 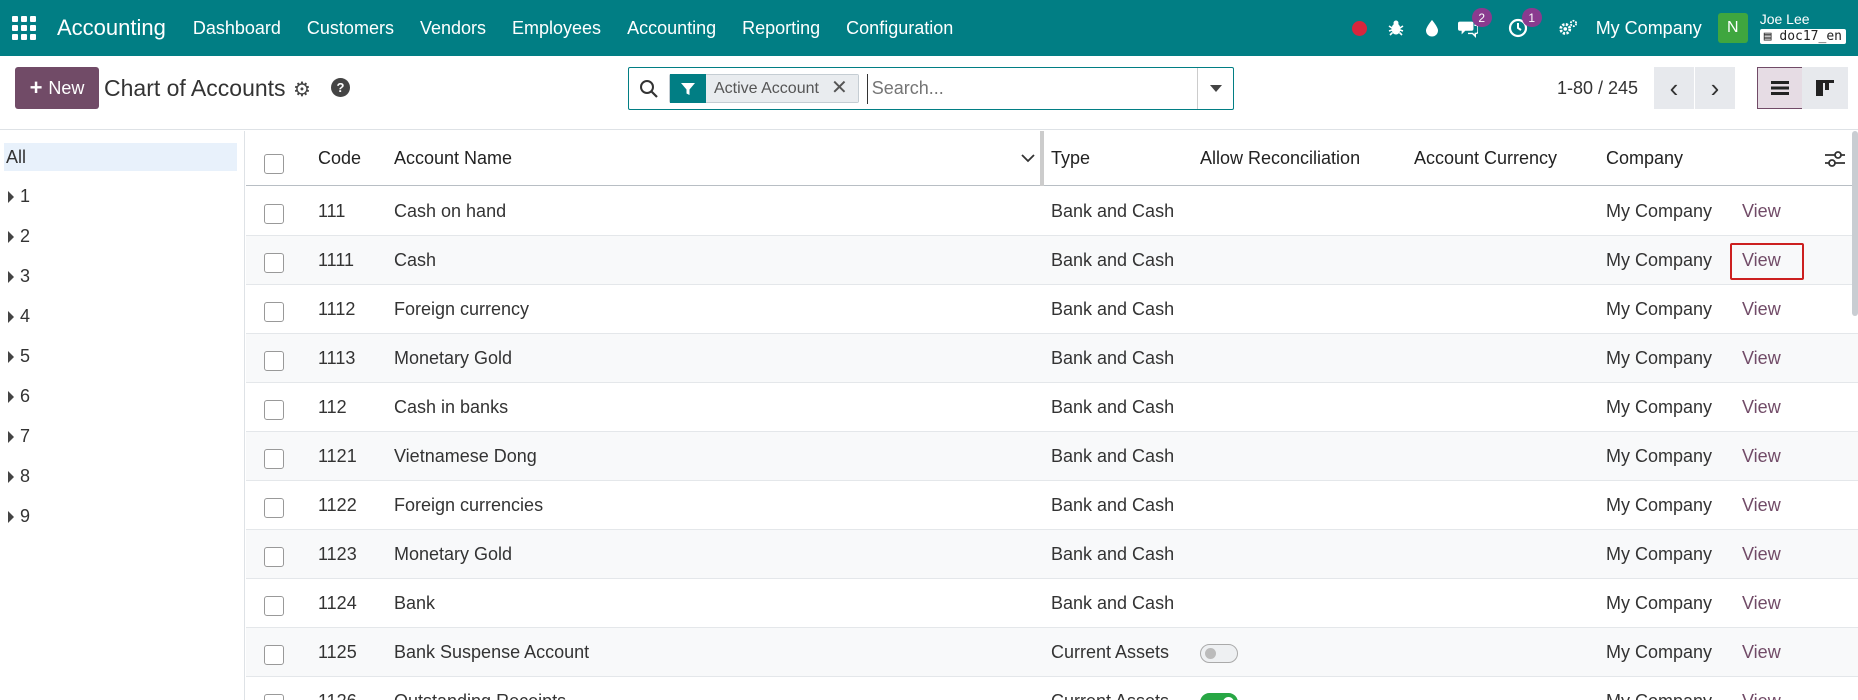 What do you see at coordinates (337, 456) in the screenshot?
I see `cell-code: 1121` at bounding box center [337, 456].